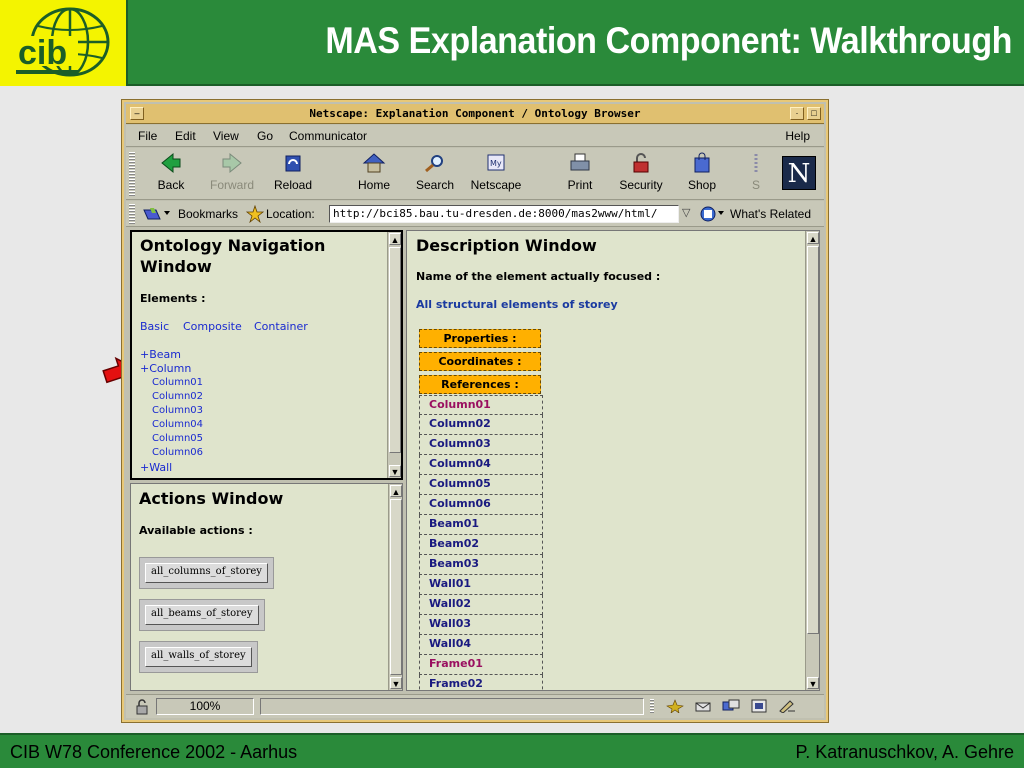  I want to click on security-lock-icon, so click(142, 707).